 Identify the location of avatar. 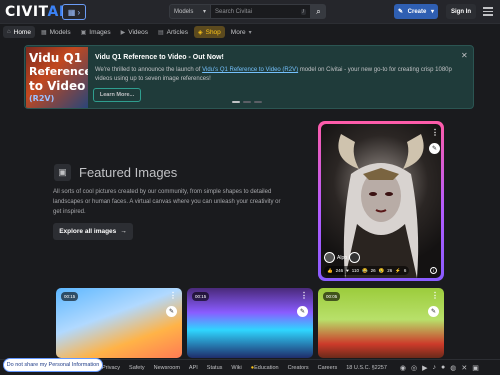
(329, 257).